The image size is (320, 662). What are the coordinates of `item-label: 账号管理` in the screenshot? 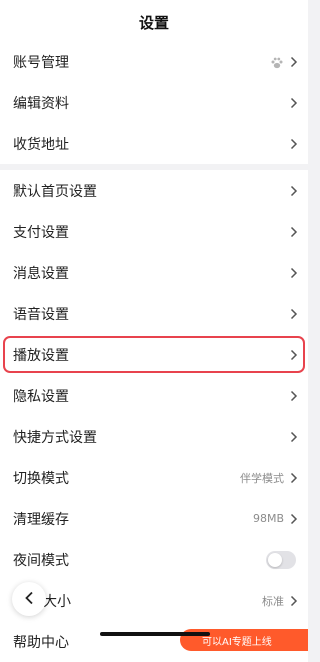 It's located at (41, 62).